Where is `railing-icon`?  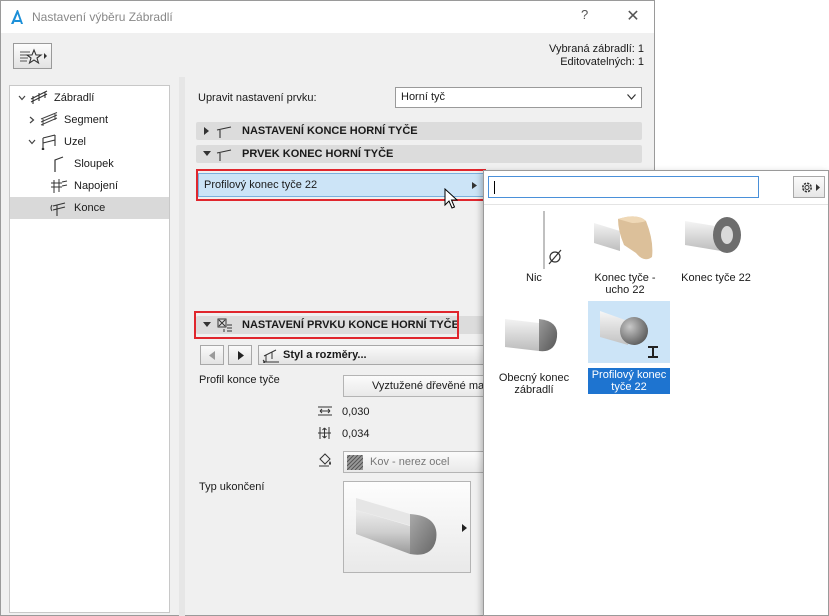
railing-icon is located at coordinates (39, 97).